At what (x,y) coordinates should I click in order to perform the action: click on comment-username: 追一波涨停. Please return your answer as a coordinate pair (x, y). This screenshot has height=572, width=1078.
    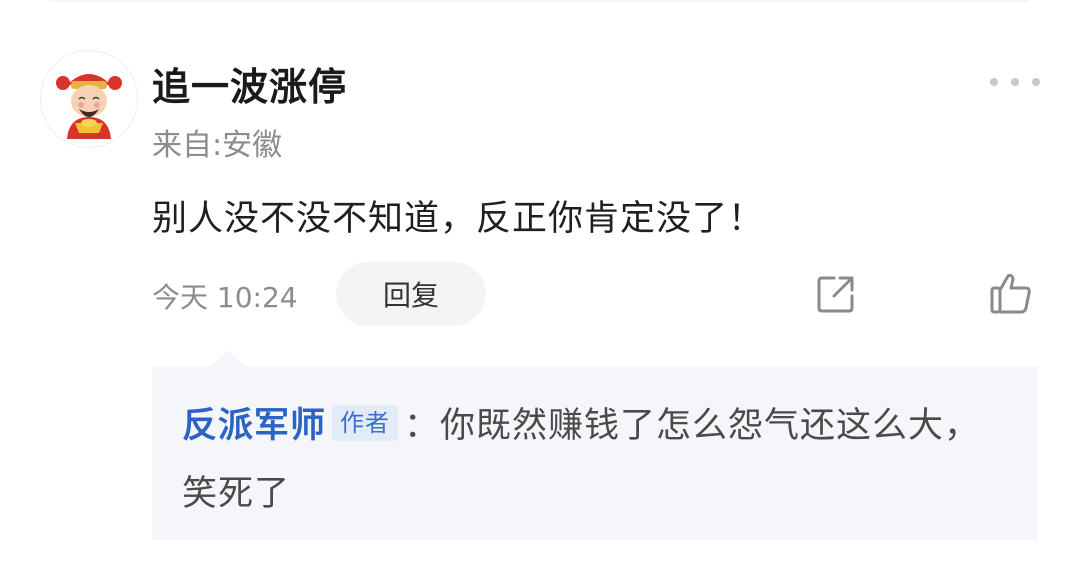
    Looking at the image, I should click on (249, 83).